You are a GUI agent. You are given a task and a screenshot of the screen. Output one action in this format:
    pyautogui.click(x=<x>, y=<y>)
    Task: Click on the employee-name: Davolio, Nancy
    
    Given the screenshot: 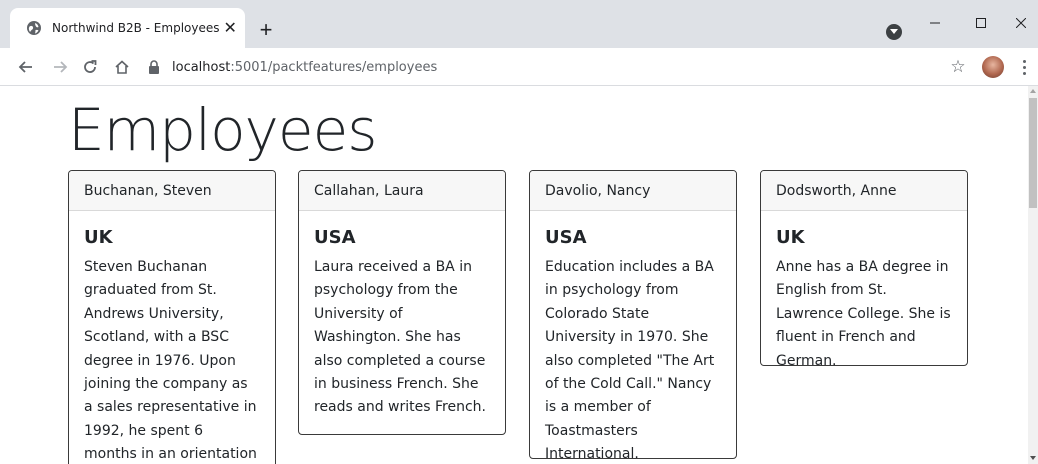 What is the action you would take?
    pyautogui.click(x=633, y=191)
    